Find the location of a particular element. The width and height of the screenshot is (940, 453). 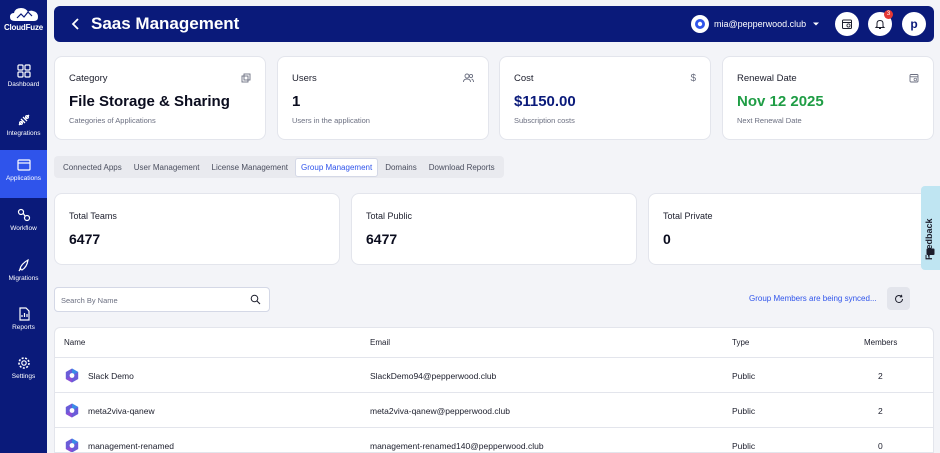

stat-label: Total Public is located at coordinates (389, 216).